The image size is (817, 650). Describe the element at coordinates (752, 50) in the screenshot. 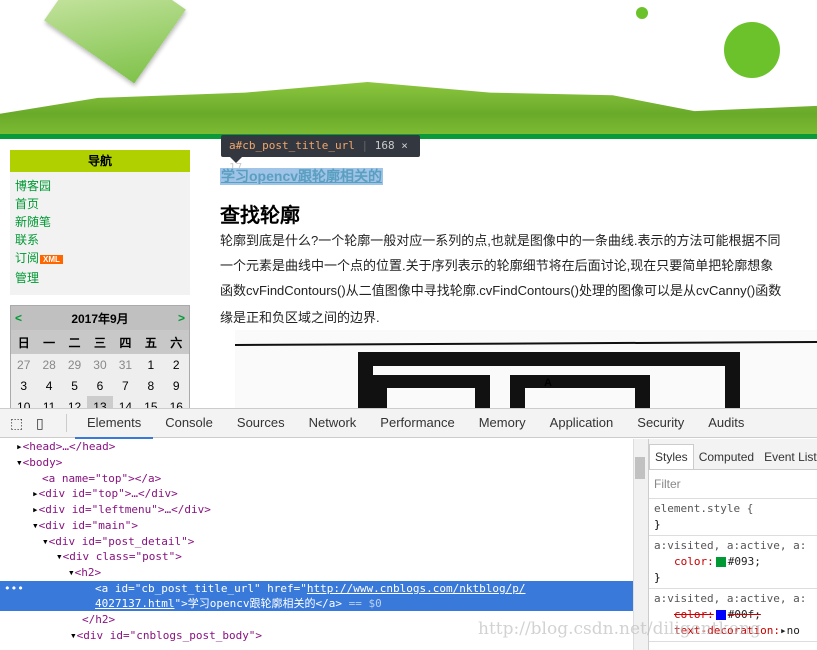

I see `clover-image` at that location.